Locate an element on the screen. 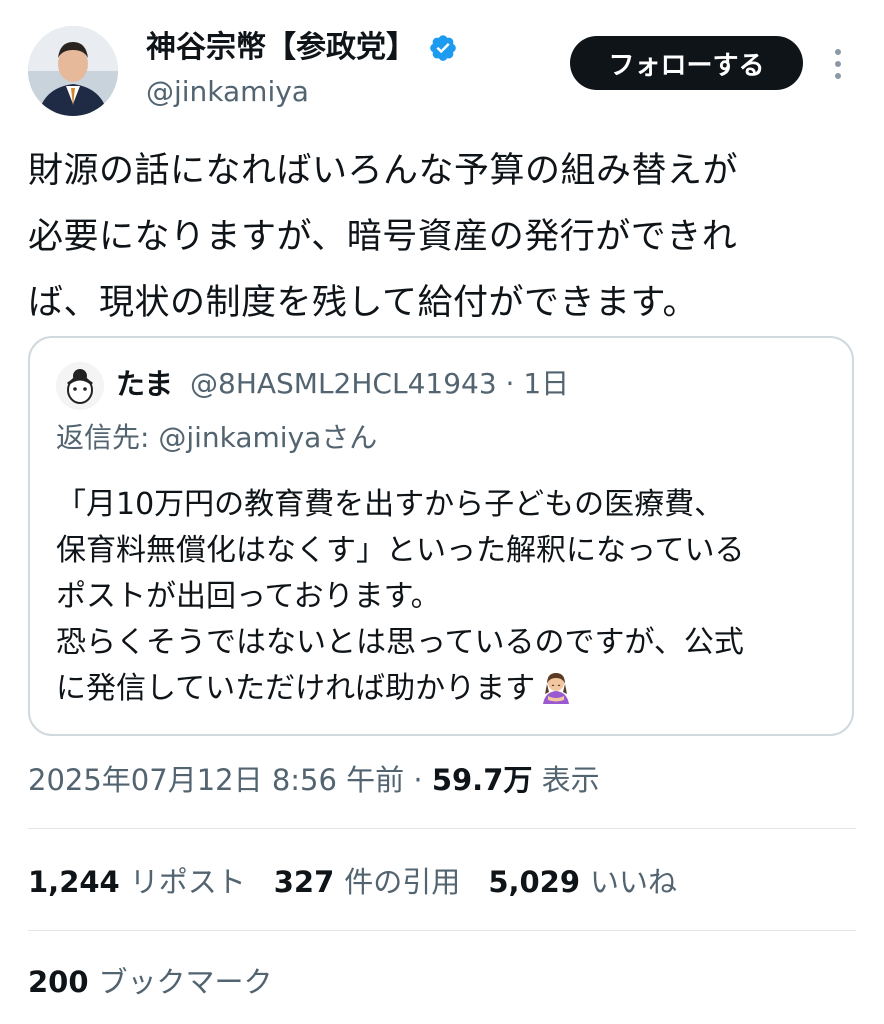 The height and width of the screenshot is (1024, 884). reposts-label: リポスト is located at coordinates (187, 882).